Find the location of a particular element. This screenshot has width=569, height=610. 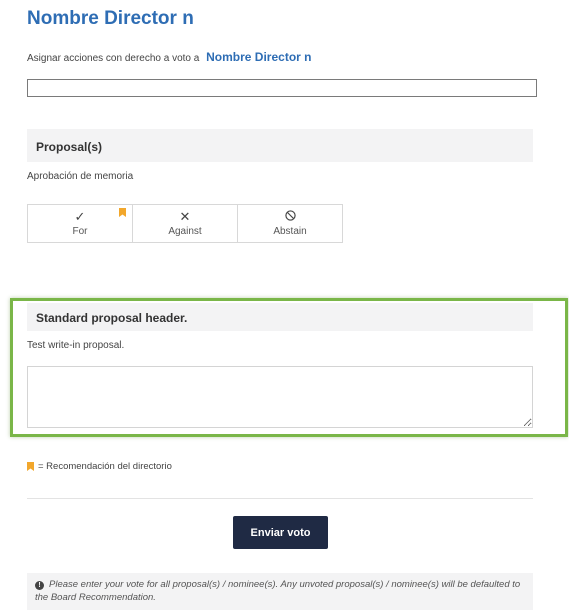

vote-against-label: Against is located at coordinates (185, 231).